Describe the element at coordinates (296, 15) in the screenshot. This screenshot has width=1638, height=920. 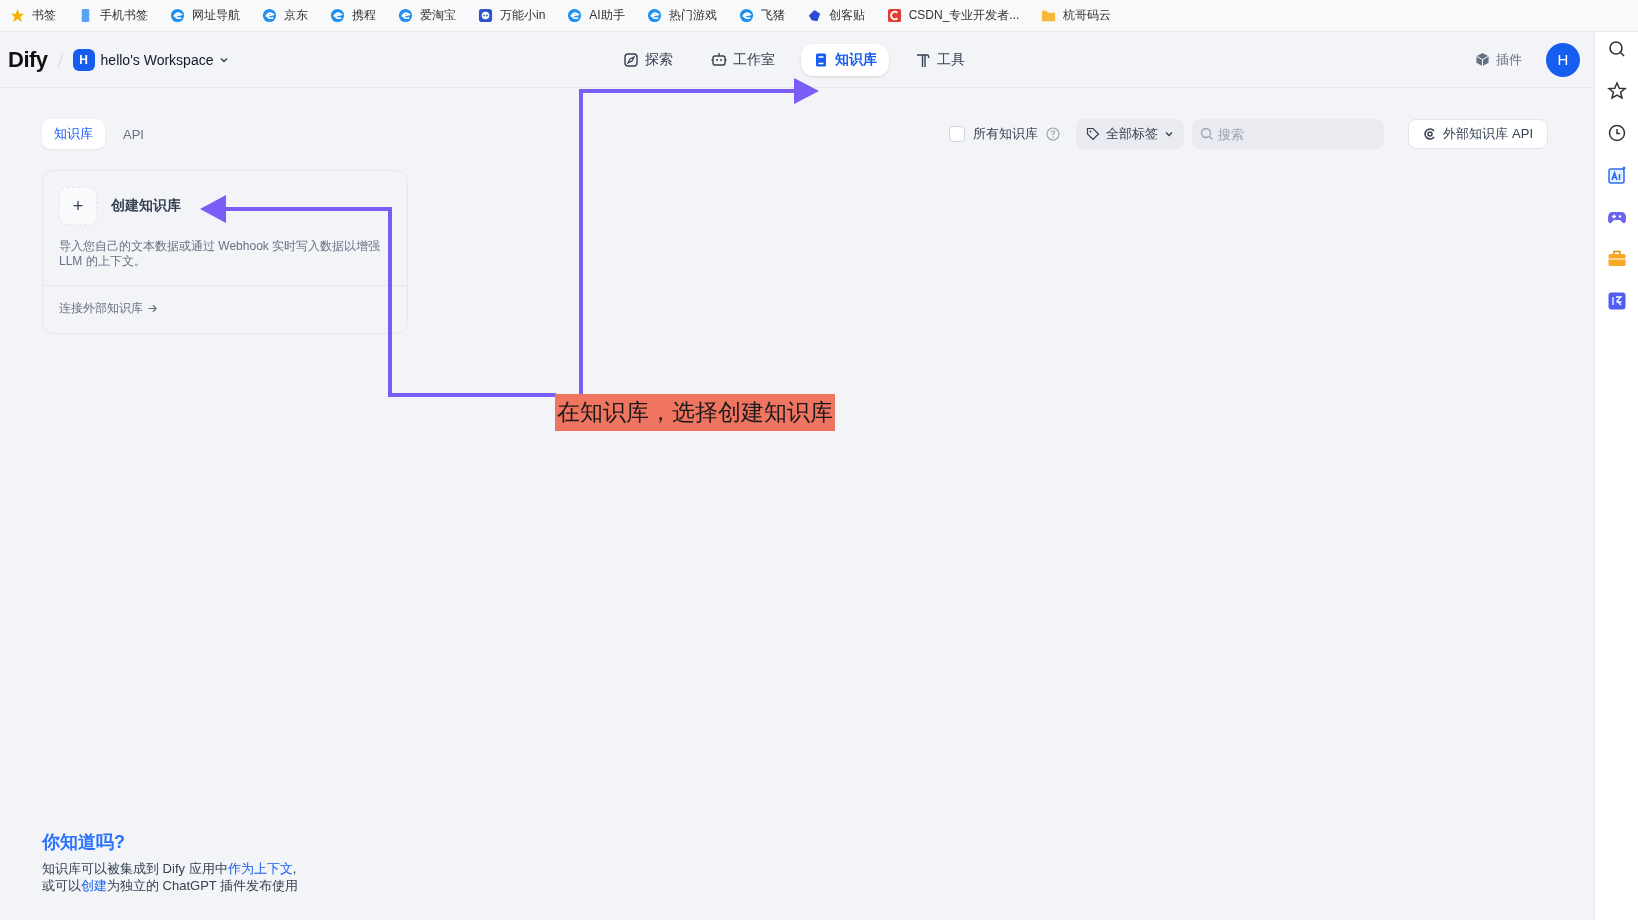
I see `bookmark: 京东` at that location.